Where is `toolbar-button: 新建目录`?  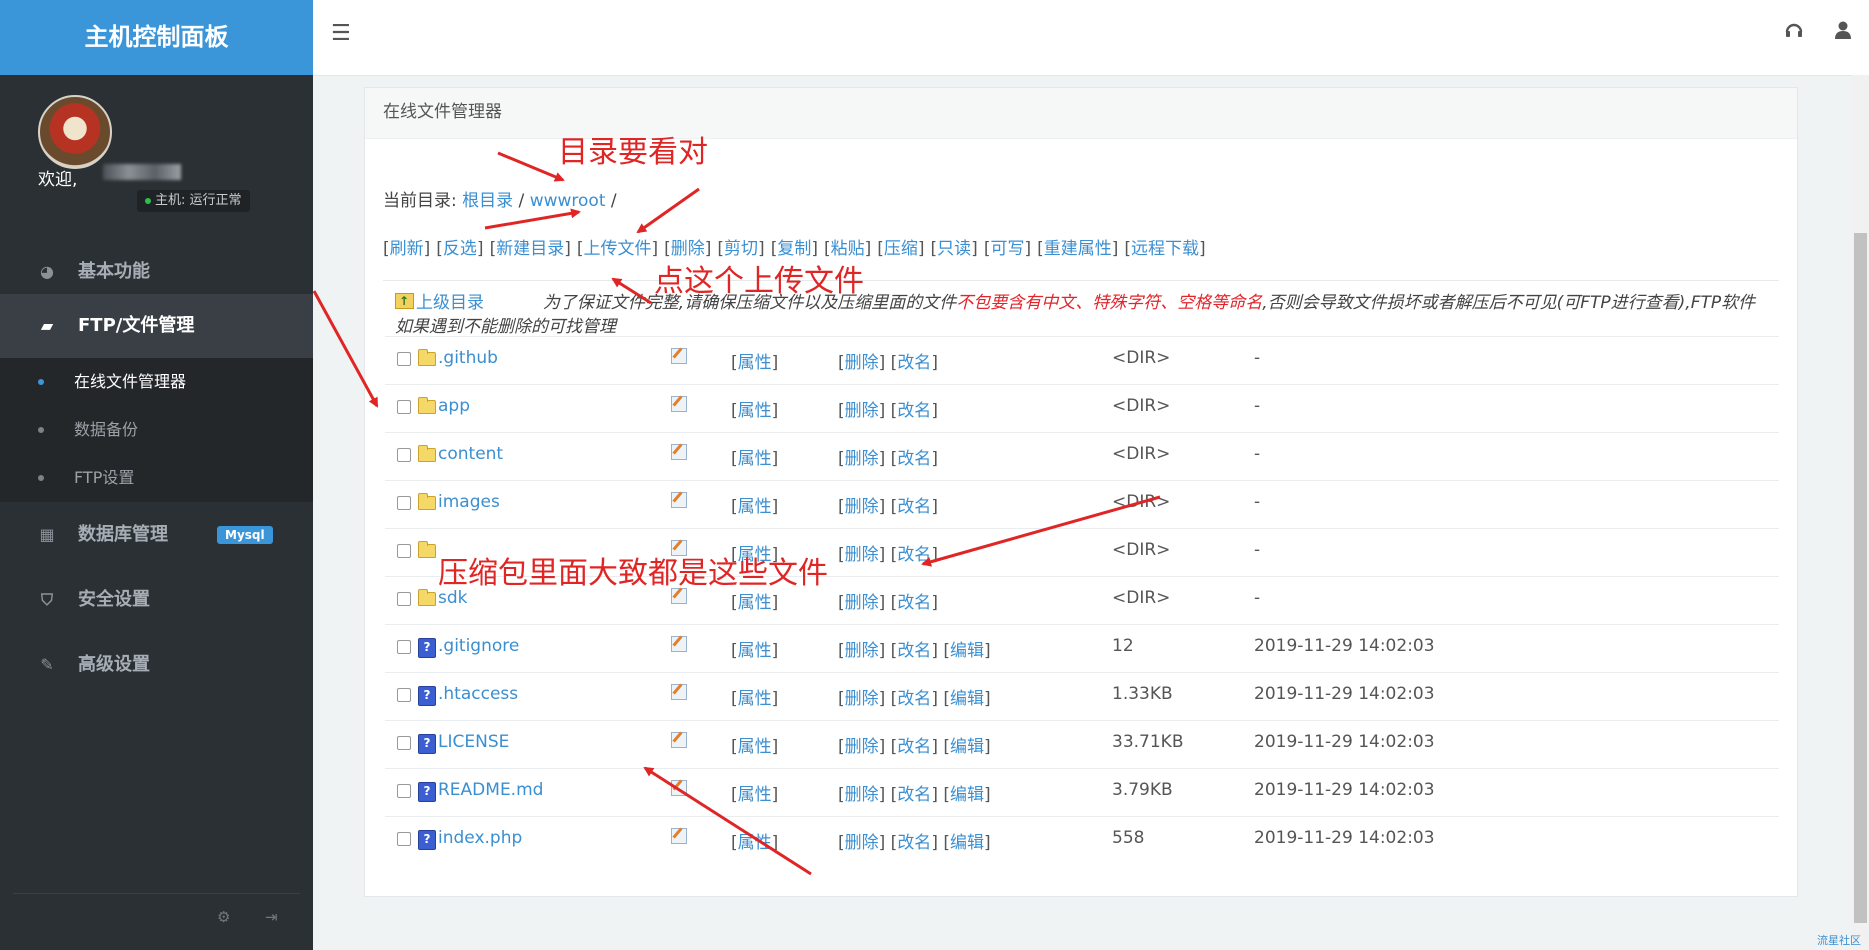
toolbar-button: 新建目录 is located at coordinates (530, 249).